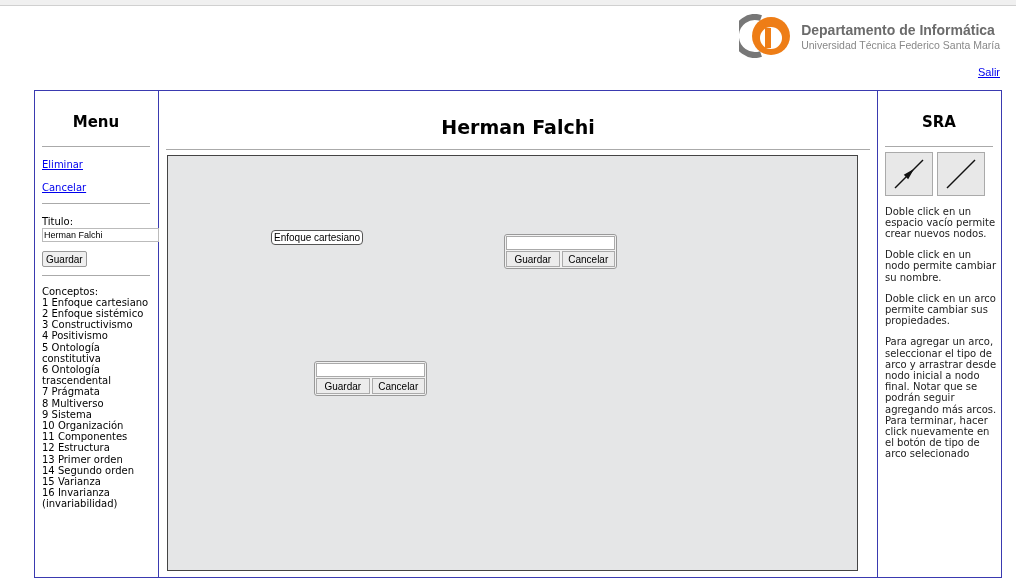  Describe the element at coordinates (75, 336) in the screenshot. I see `concept-item: 4 Positivismo` at that location.